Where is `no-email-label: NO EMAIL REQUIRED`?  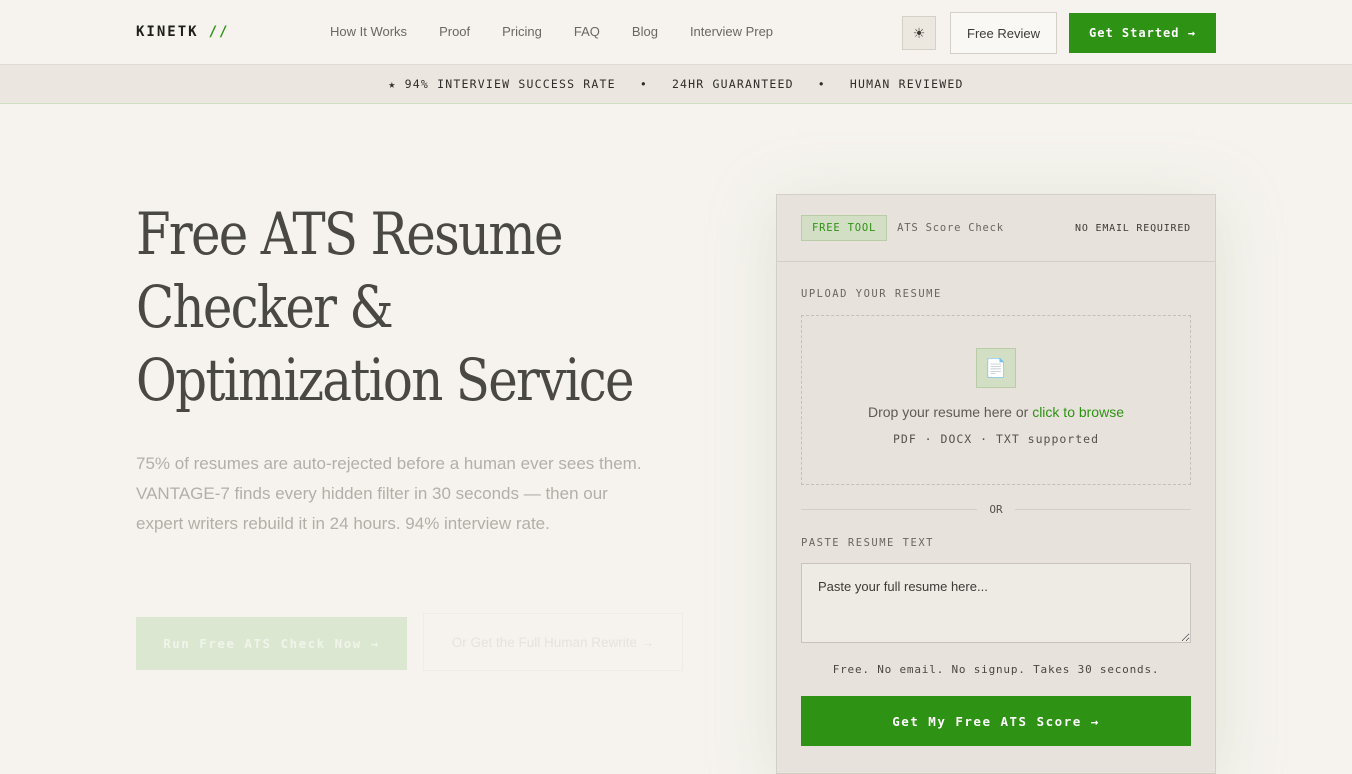
no-email-label: NO EMAIL REQUIRED is located at coordinates (1133, 228).